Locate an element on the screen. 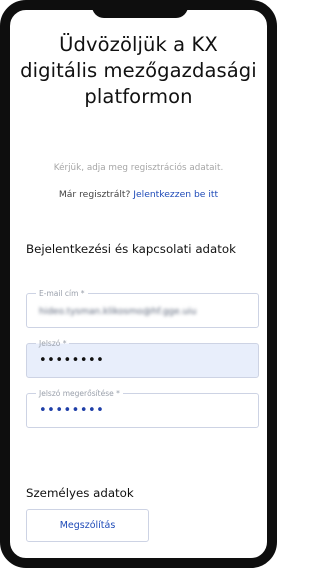 The width and height of the screenshot is (320, 568). page-subtitle: Kérjük, adja meg regisztrációs adatait. is located at coordinates (138, 168).